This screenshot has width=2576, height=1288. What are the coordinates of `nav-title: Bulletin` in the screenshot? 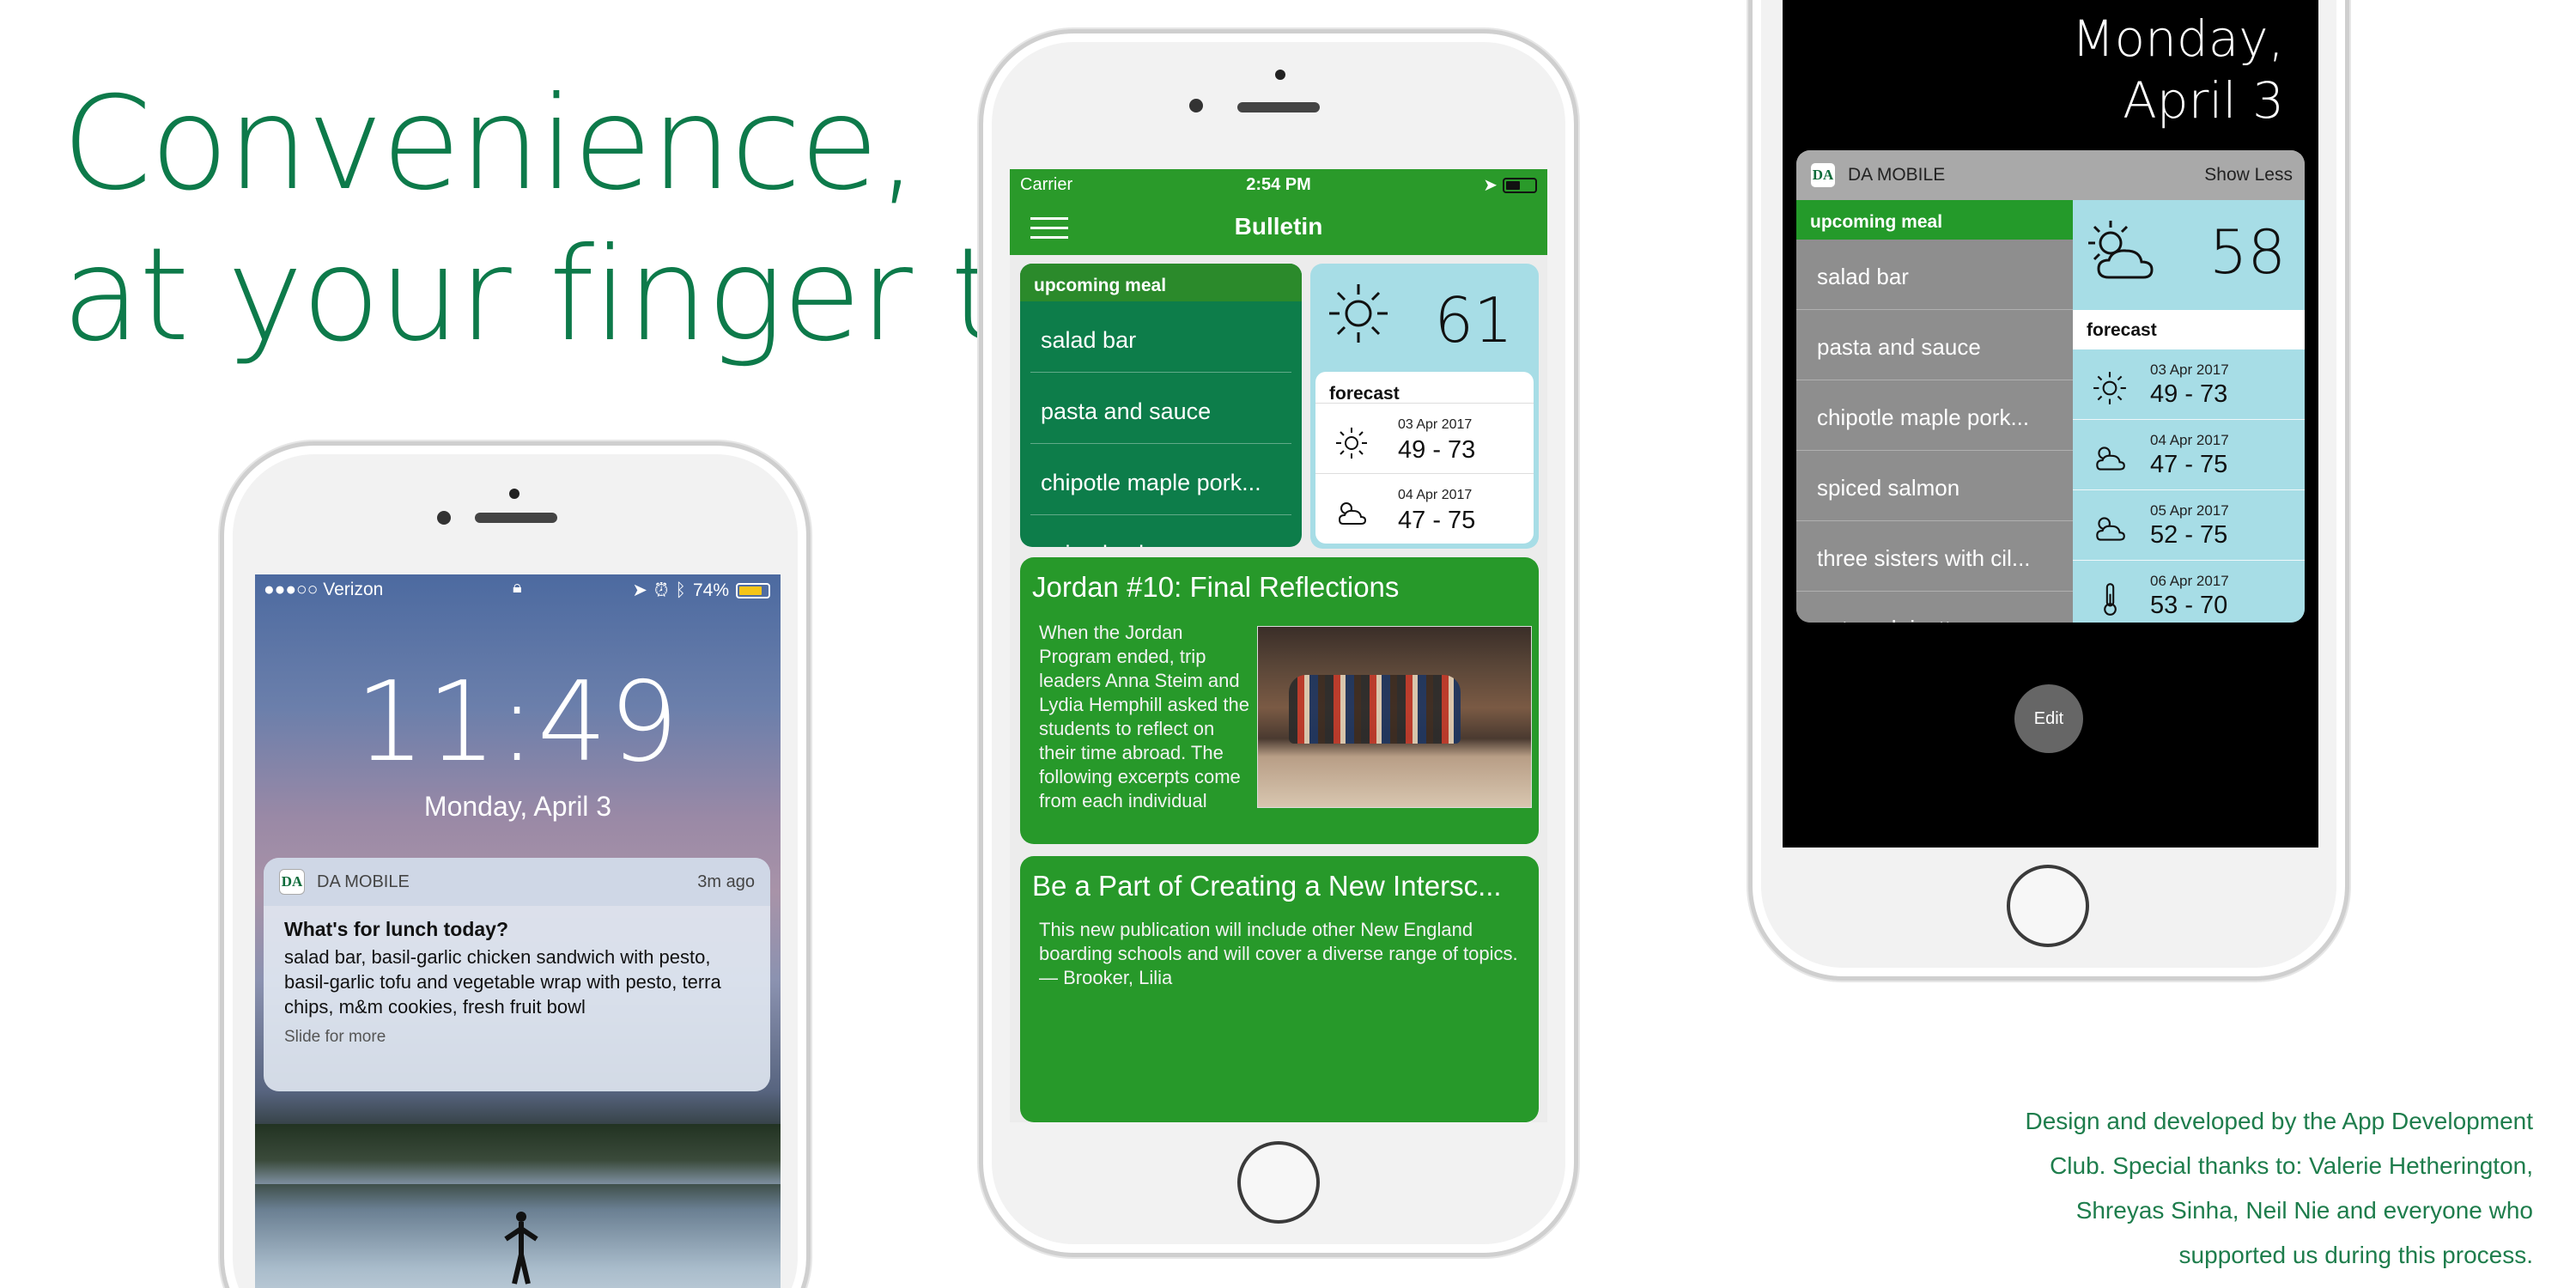 It's located at (1279, 227).